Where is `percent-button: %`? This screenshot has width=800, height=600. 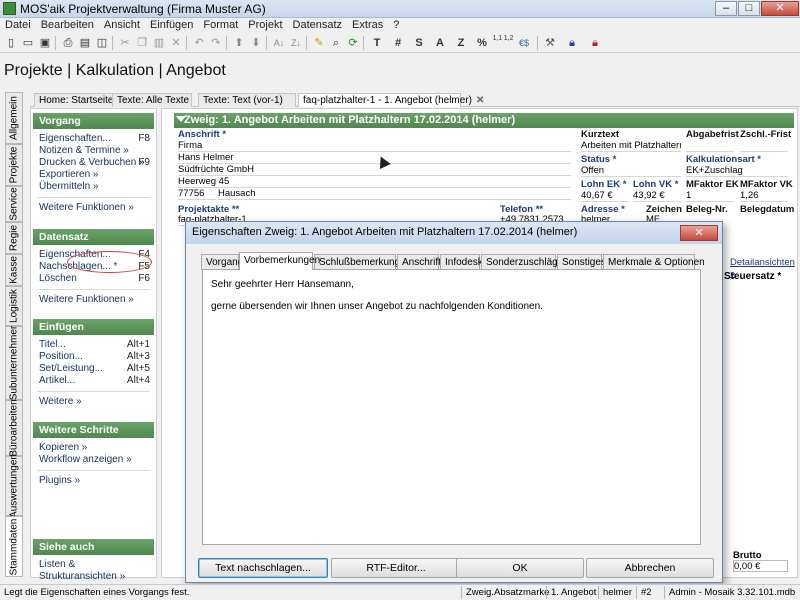
percent-button: % is located at coordinates (482, 43).